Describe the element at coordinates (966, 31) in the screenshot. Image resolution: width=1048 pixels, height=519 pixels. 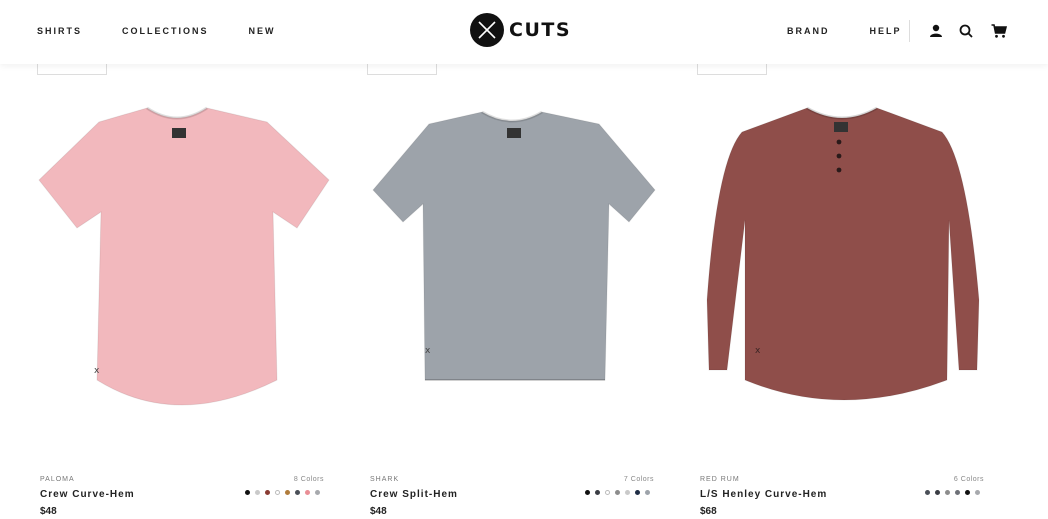
I see `search-icon` at that location.